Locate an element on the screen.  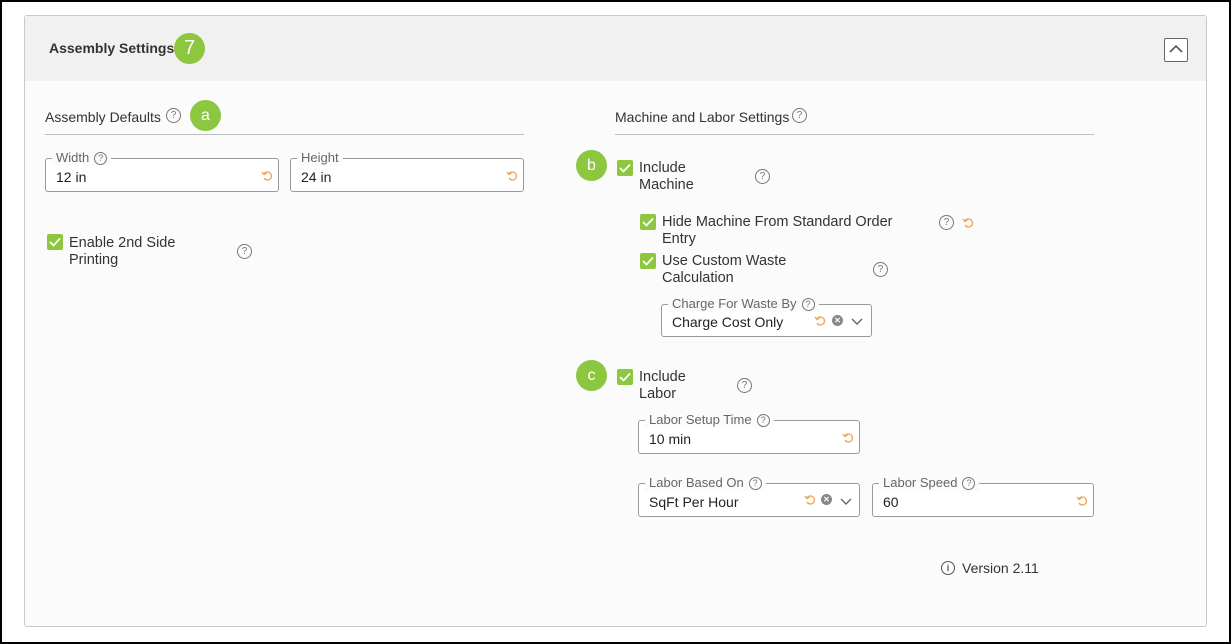
labor-setup-time-field: Labor Setup Time ? 10 min is located at coordinates (749, 433).